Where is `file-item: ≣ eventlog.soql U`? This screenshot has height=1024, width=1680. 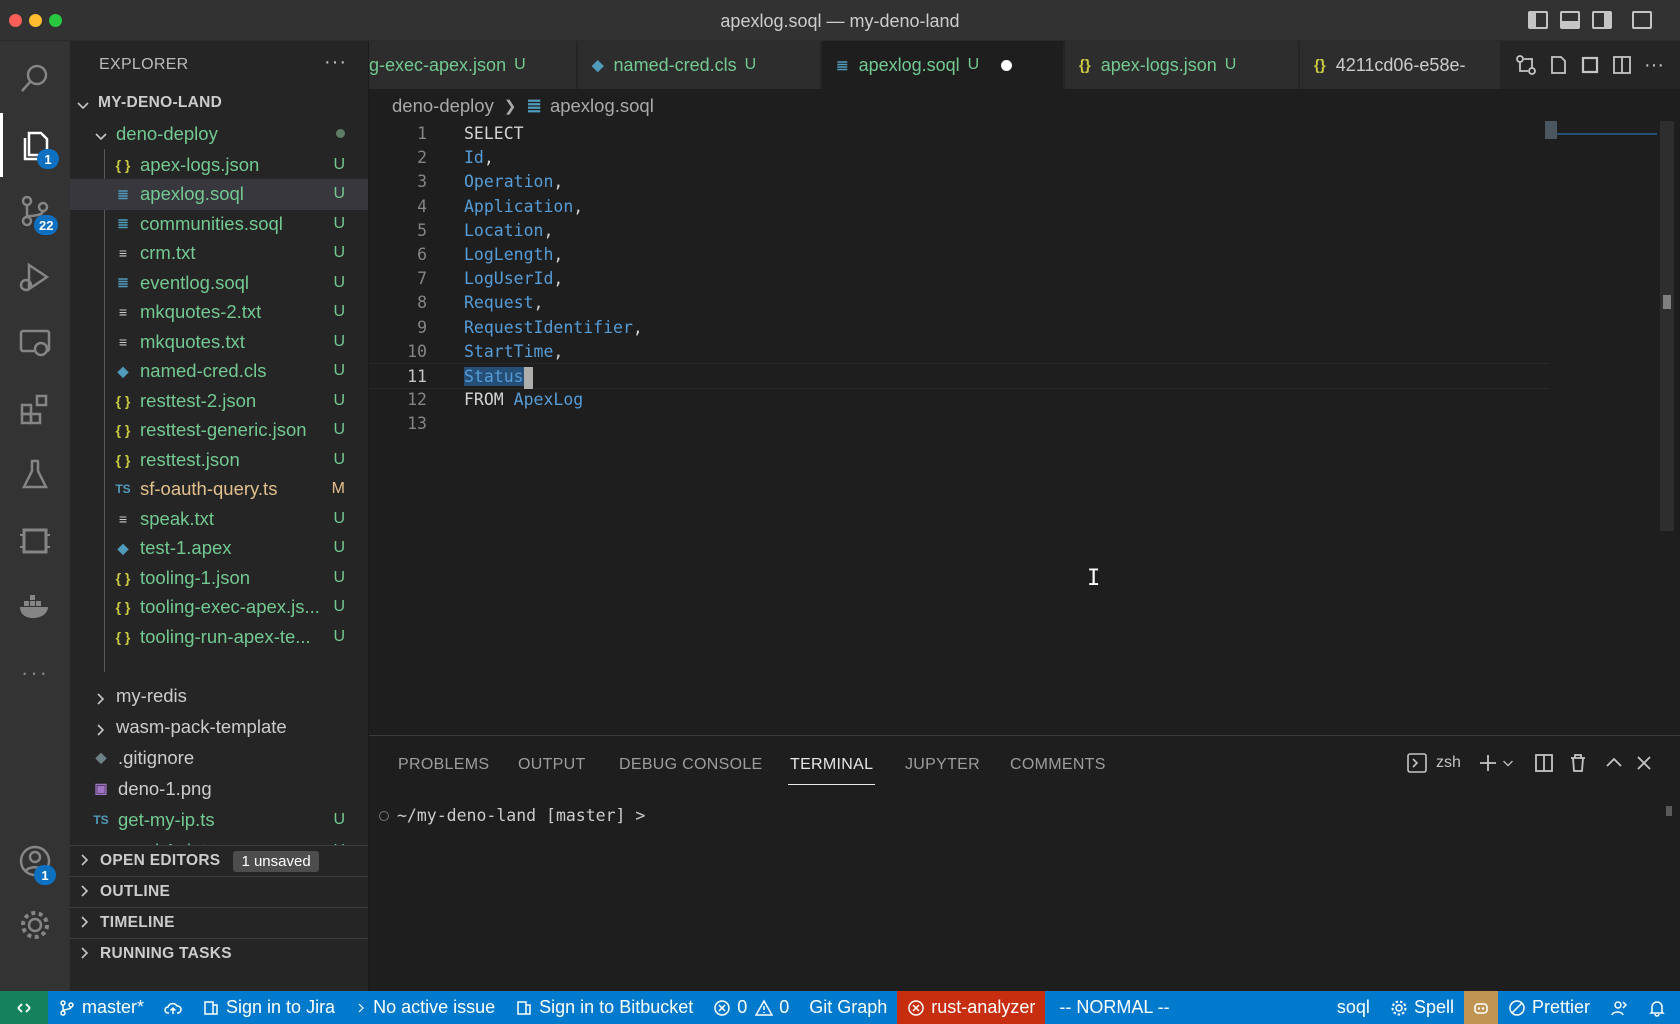
file-item: ≣ eventlog.soql U is located at coordinates (219, 282).